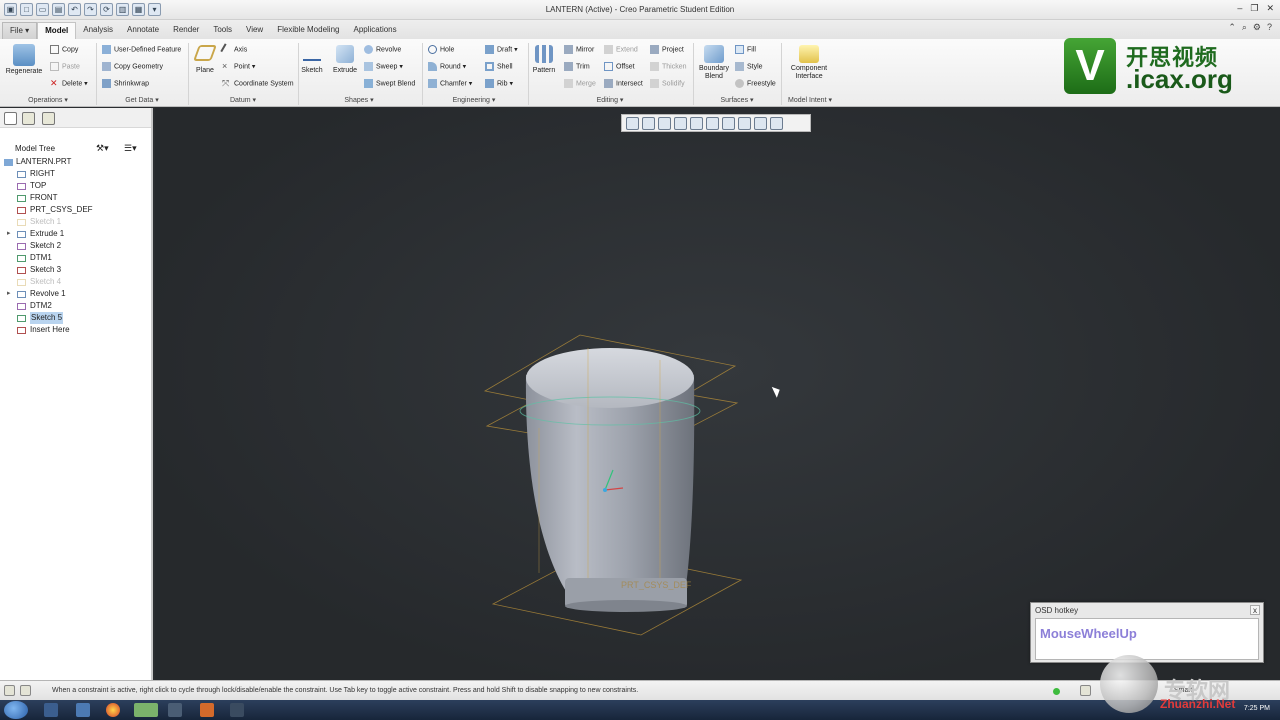 This screenshot has width=1280, height=720. I want to click on taskbar-chrome-icon, so click(113, 710).